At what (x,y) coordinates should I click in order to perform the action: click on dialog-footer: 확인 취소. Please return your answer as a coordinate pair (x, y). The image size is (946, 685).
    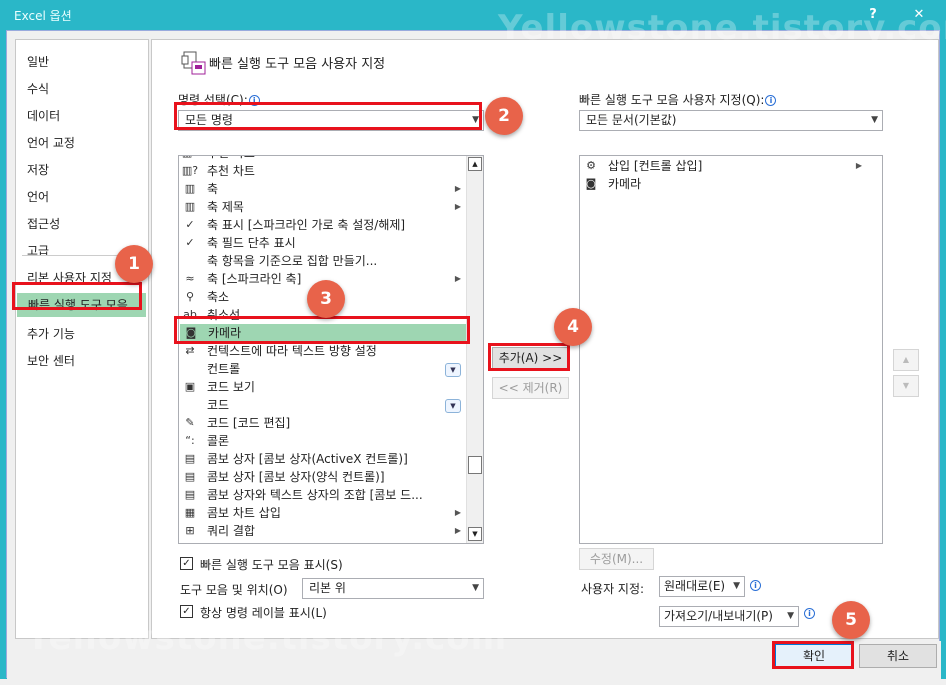
    Looking at the image, I should click on (474, 660).